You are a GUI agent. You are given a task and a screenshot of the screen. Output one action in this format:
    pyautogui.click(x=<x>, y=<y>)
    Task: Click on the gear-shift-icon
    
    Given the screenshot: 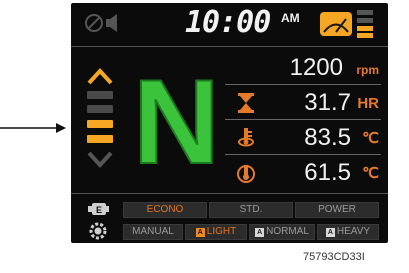 What is the action you would take?
    pyautogui.click(x=98, y=231)
    